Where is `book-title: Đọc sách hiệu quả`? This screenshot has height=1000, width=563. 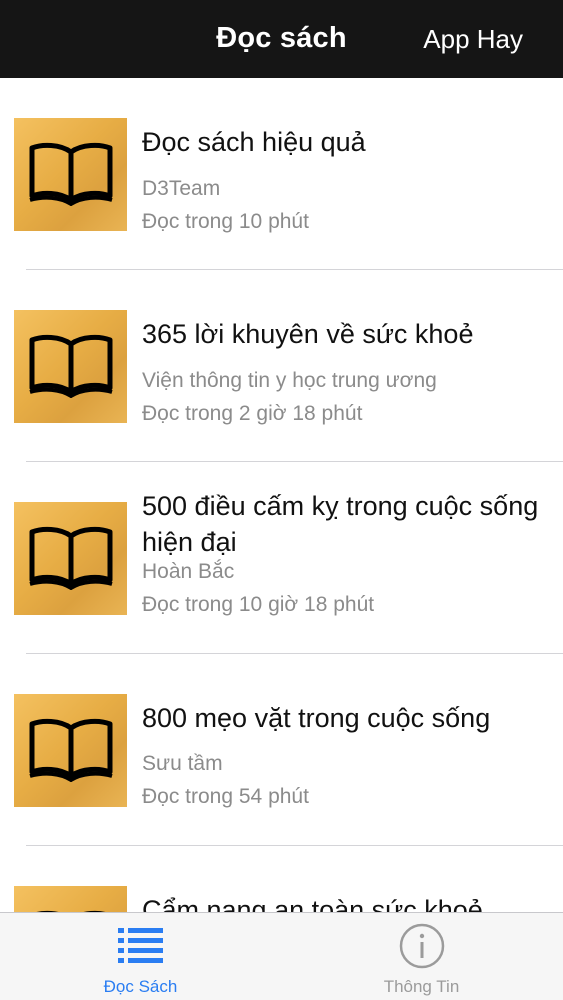
book-title: Đọc sách hiệu quả is located at coordinates (254, 142).